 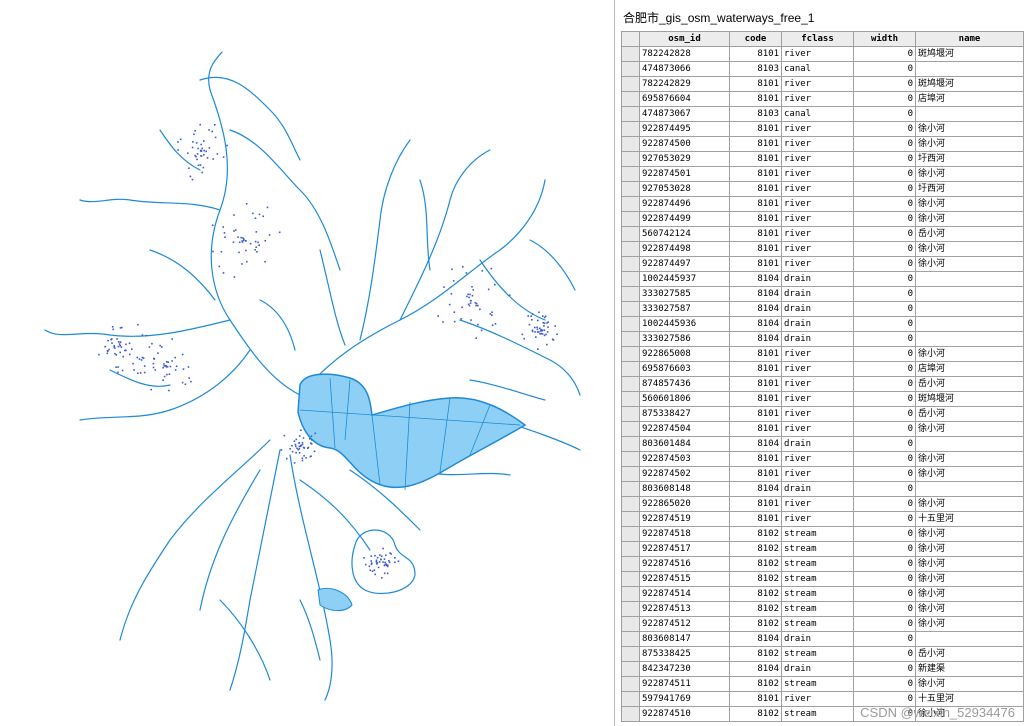 I want to click on table-row: 922874497 8101 river 0 徐小河, so click(x=822, y=264).